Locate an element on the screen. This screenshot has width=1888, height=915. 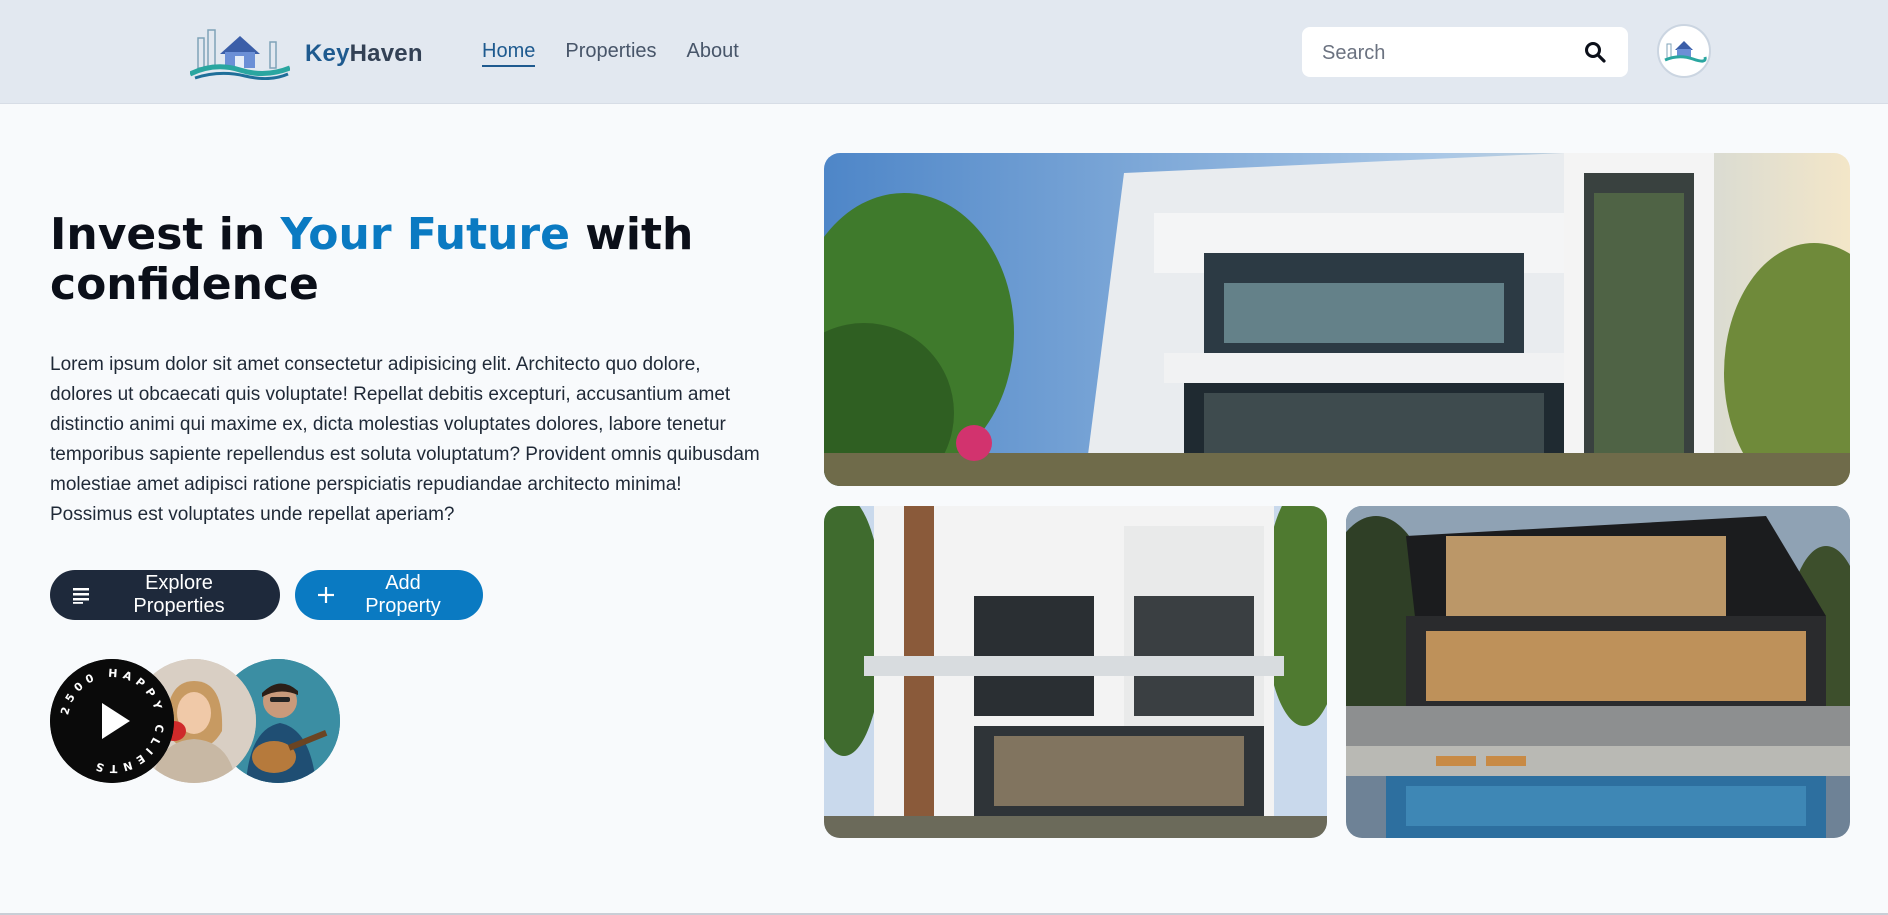
hero-title-accent: Your Future is located at coordinates (425, 234).